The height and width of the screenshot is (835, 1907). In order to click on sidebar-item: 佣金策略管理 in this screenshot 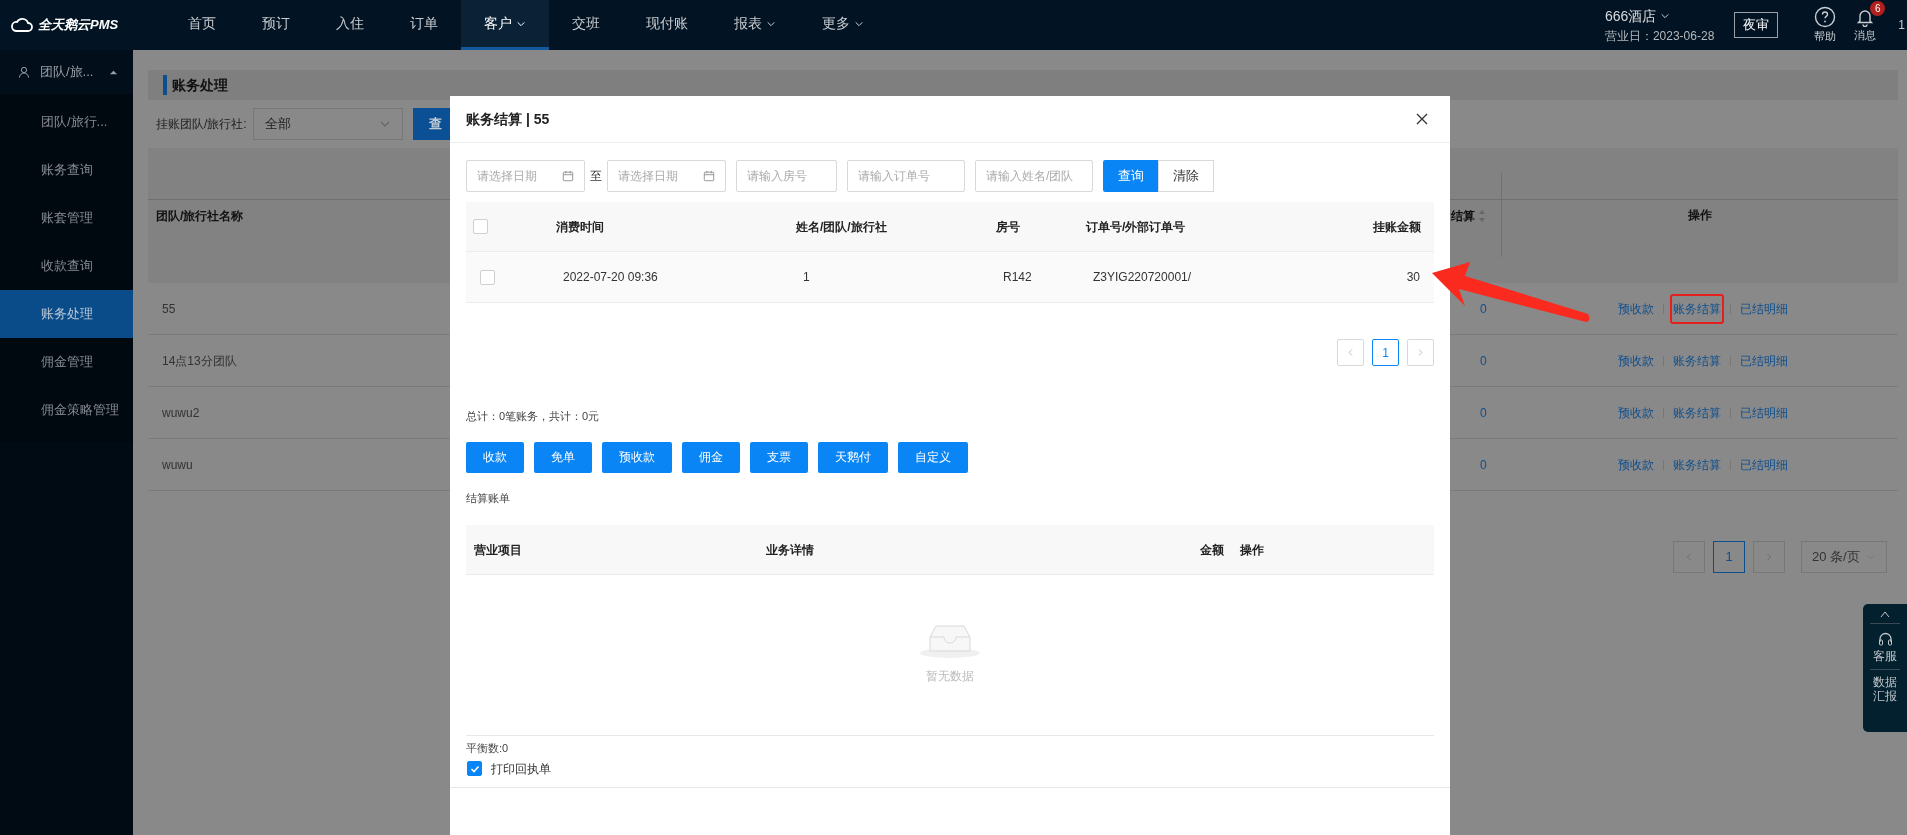, I will do `click(66, 410)`.